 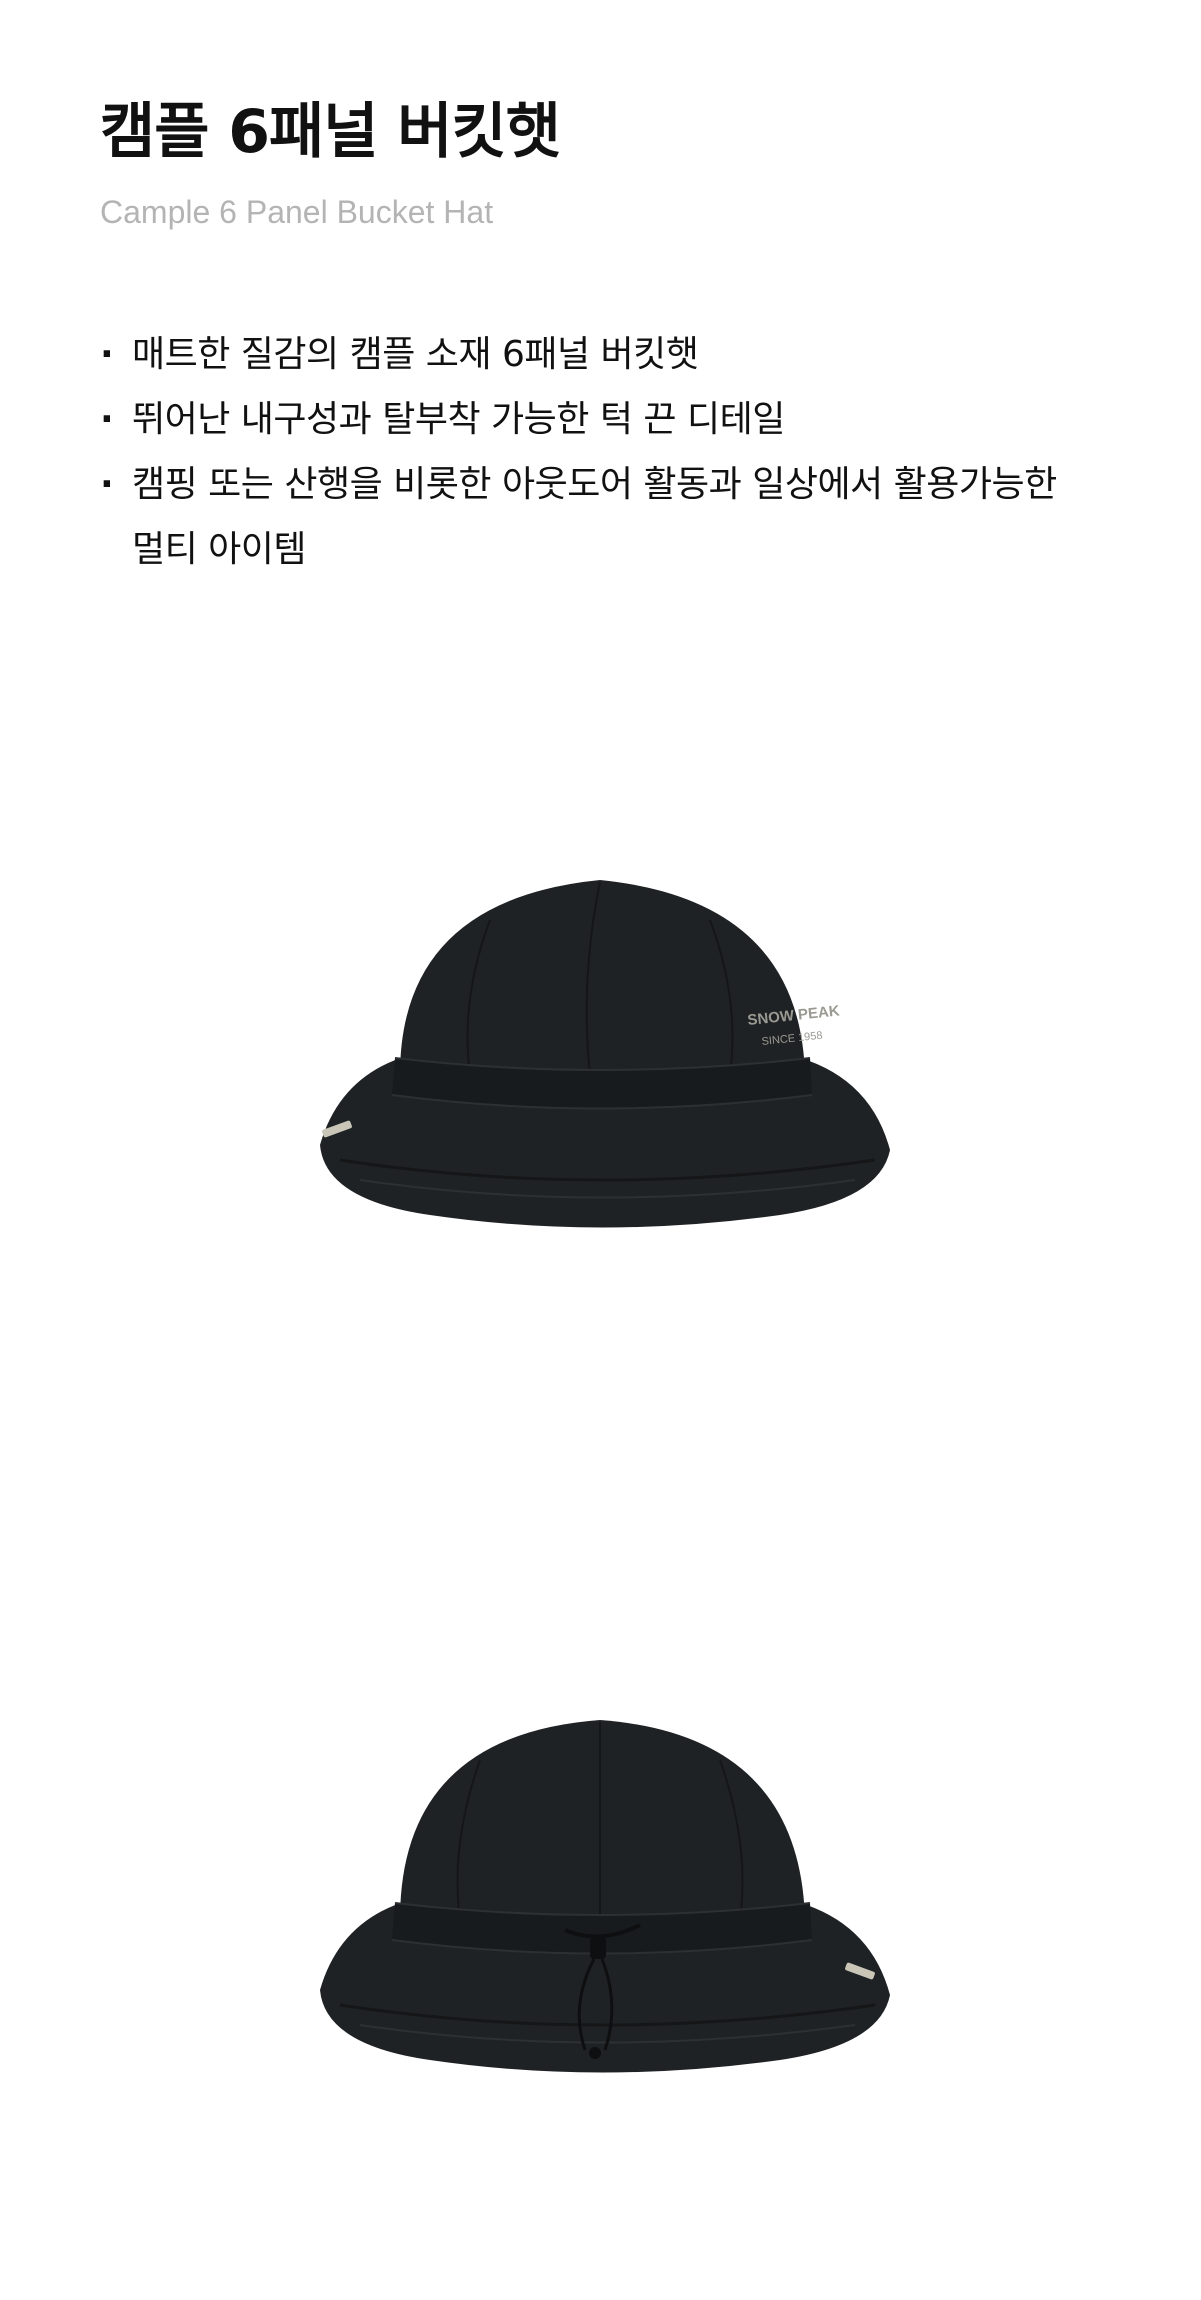 I want to click on product-title: 캠플 6패널 버킷햇, so click(x=330, y=132).